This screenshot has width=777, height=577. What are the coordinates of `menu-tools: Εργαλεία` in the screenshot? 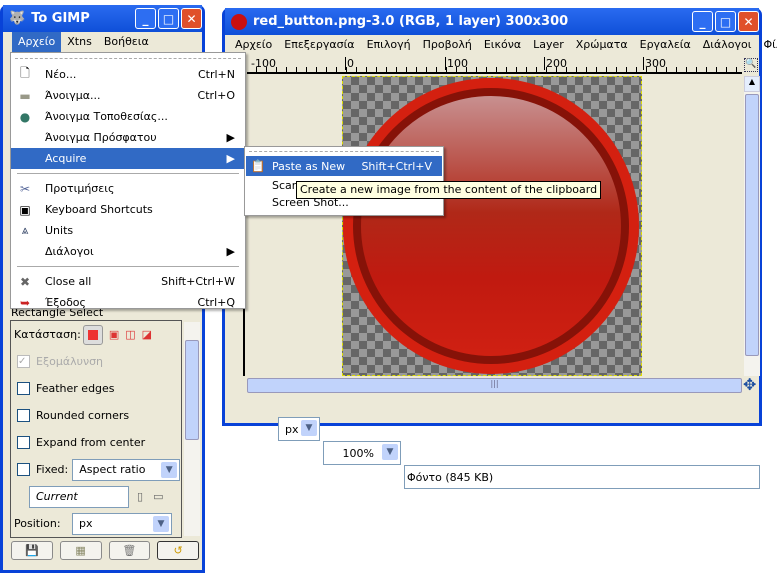 It's located at (665, 45).